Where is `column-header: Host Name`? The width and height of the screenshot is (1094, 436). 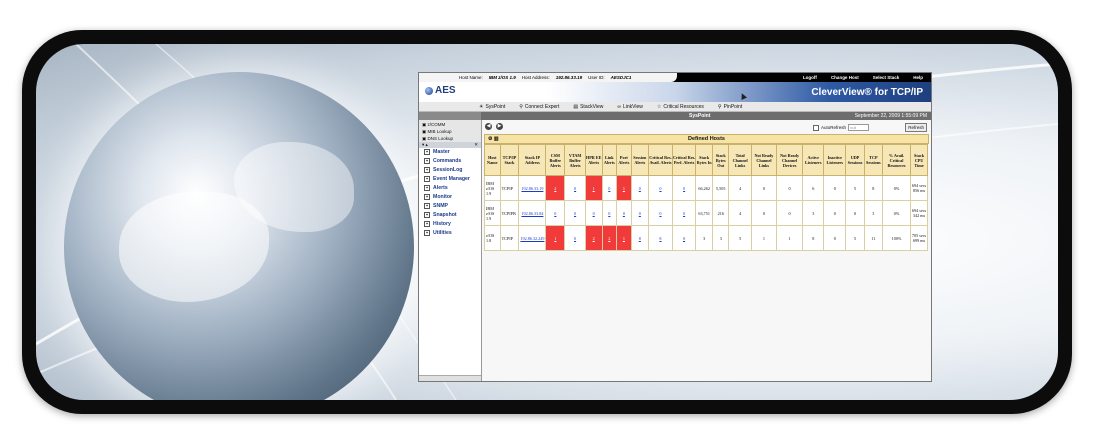
column-header: Host Name is located at coordinates (492, 160).